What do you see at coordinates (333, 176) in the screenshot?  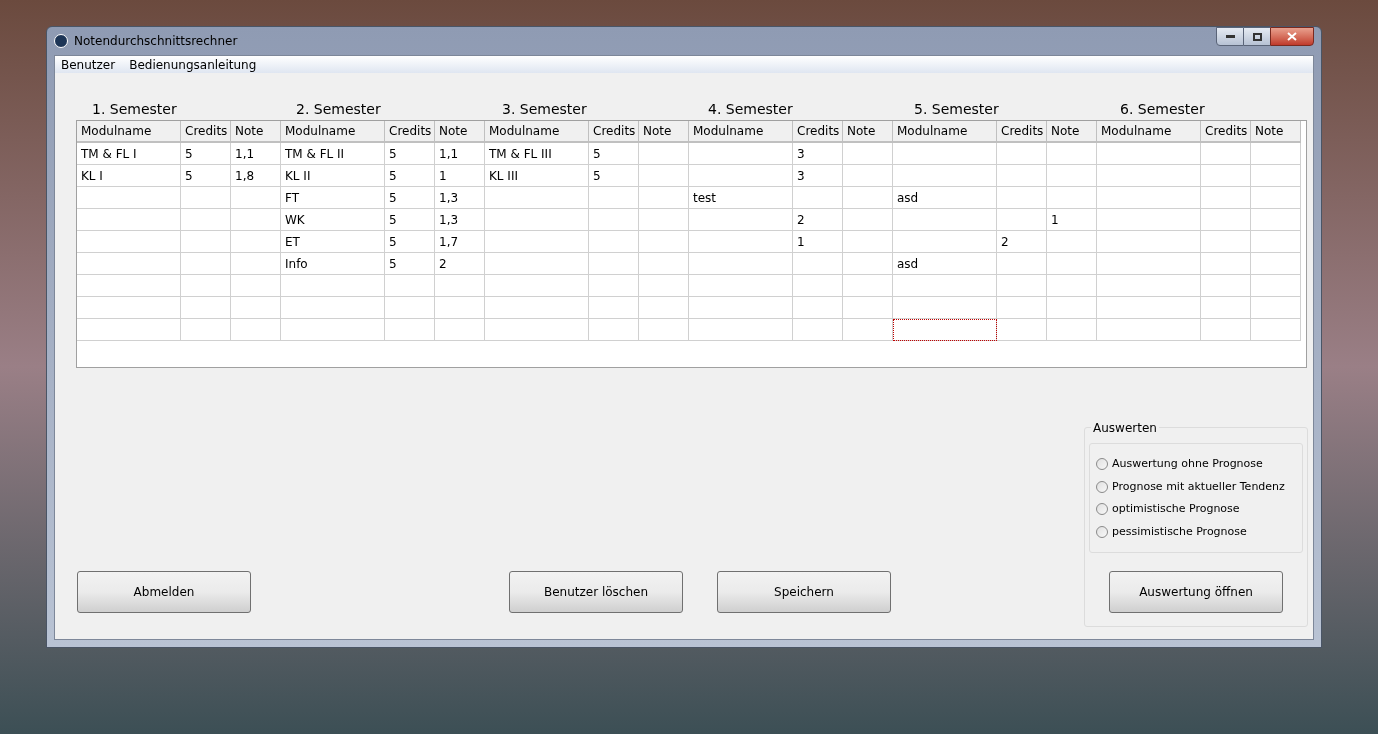 I see `table-cell: KL II` at bounding box center [333, 176].